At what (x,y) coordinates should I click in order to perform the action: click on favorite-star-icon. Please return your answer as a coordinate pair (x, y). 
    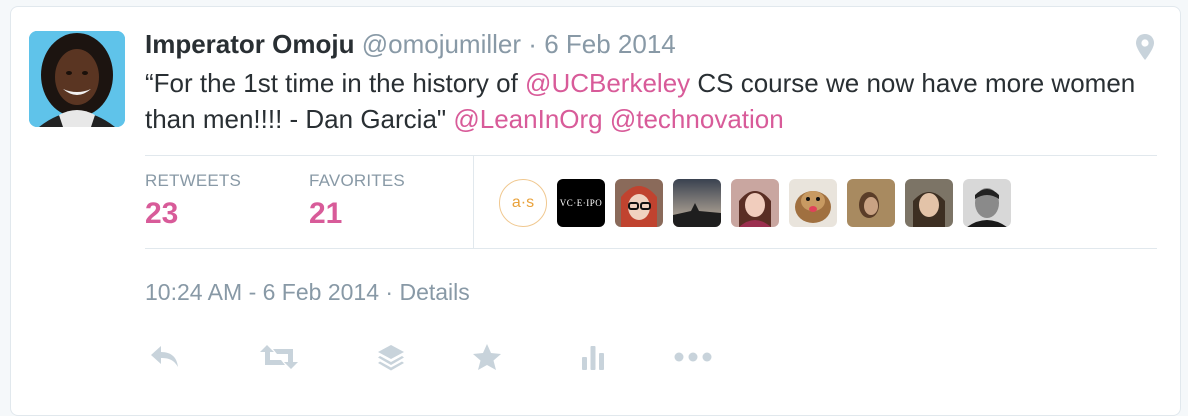
    Looking at the image, I should click on (487, 357).